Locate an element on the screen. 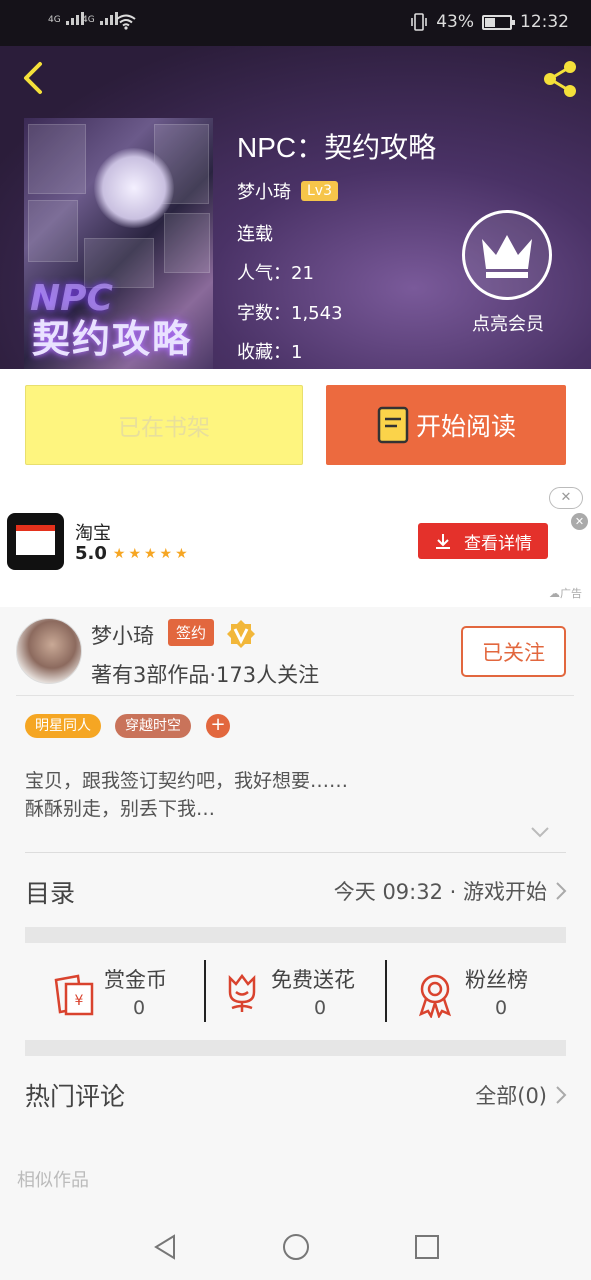 This screenshot has width=591, height=1280. system-nav-bar is located at coordinates (295, 1245).